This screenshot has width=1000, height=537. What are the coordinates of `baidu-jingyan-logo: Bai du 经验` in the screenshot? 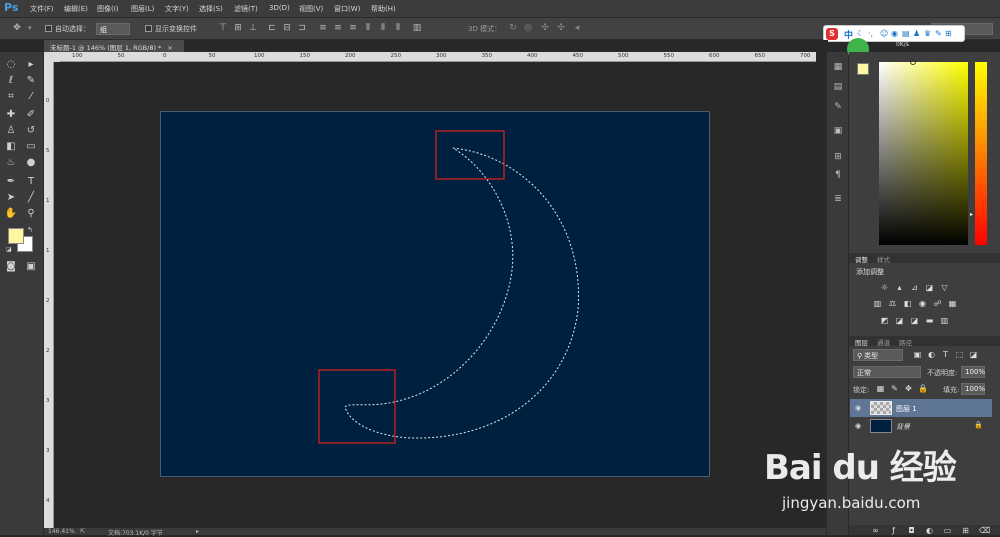 It's located at (860, 468).